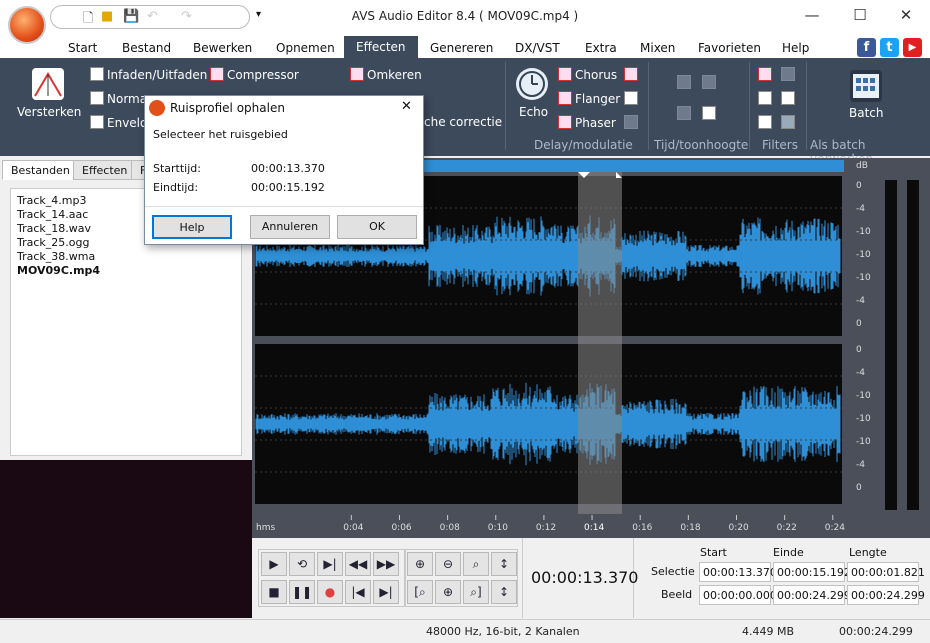 This screenshot has width=930, height=643. What do you see at coordinates (274, 564) in the screenshot?
I see `play-button: ▶` at bounding box center [274, 564].